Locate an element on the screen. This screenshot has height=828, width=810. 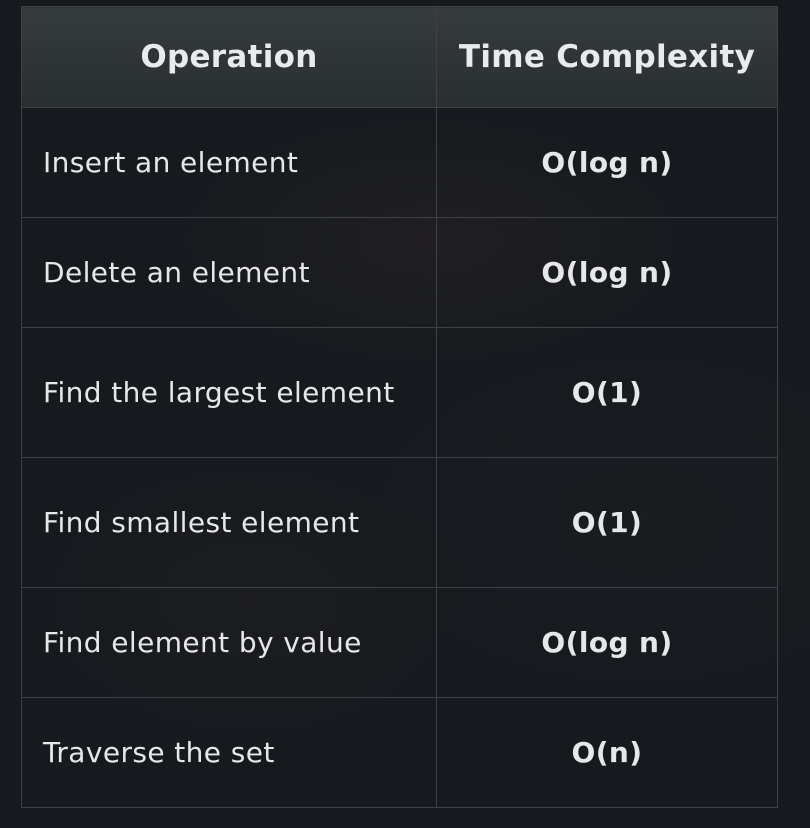
table-header: Operation Time Complexity is located at coordinates (399, 57).